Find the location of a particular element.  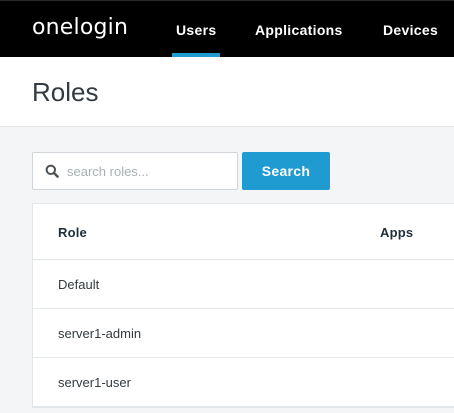

topbar-edge is located at coordinates (227, 0).